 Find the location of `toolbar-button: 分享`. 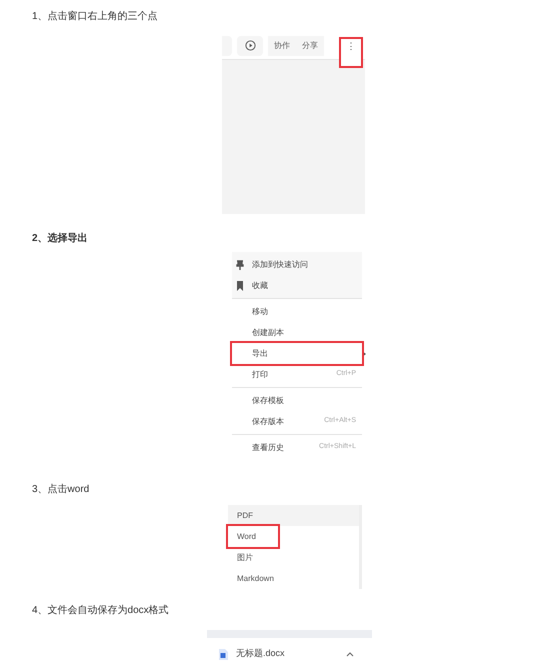

toolbar-button: 分享 is located at coordinates (310, 46).